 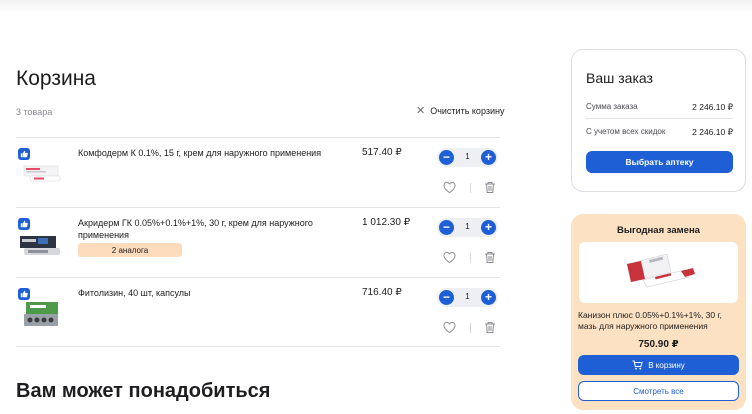 I want to click on product-price: 517.40 ₽, so click(x=382, y=152).